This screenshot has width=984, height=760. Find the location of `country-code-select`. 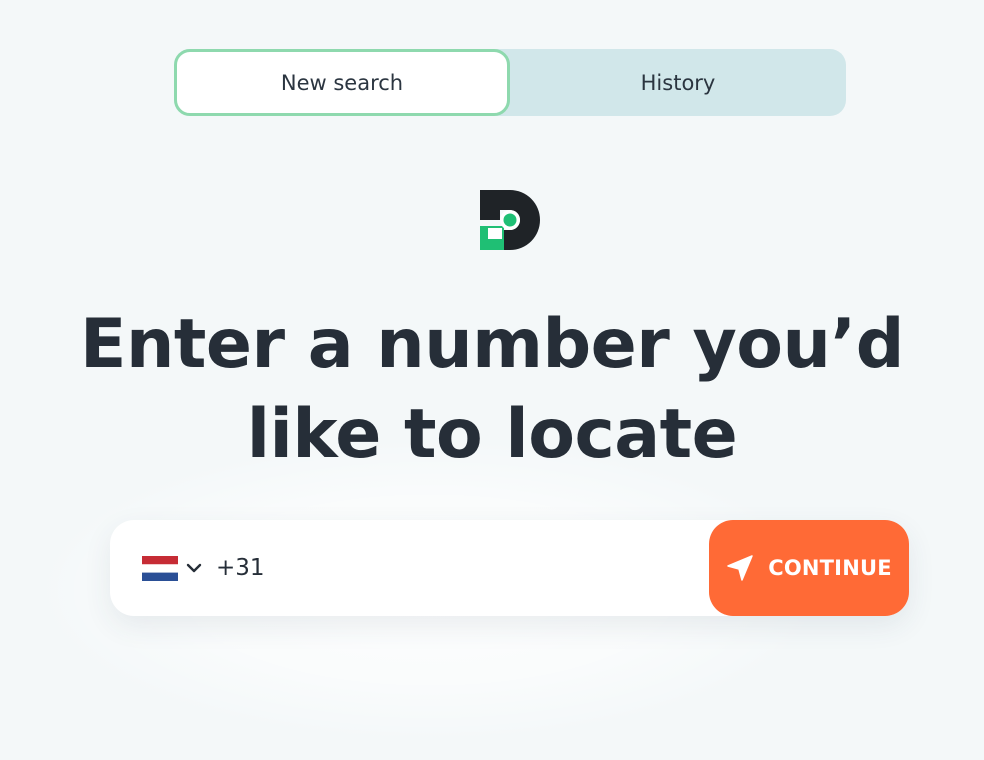

country-code-select is located at coordinates (177, 568).